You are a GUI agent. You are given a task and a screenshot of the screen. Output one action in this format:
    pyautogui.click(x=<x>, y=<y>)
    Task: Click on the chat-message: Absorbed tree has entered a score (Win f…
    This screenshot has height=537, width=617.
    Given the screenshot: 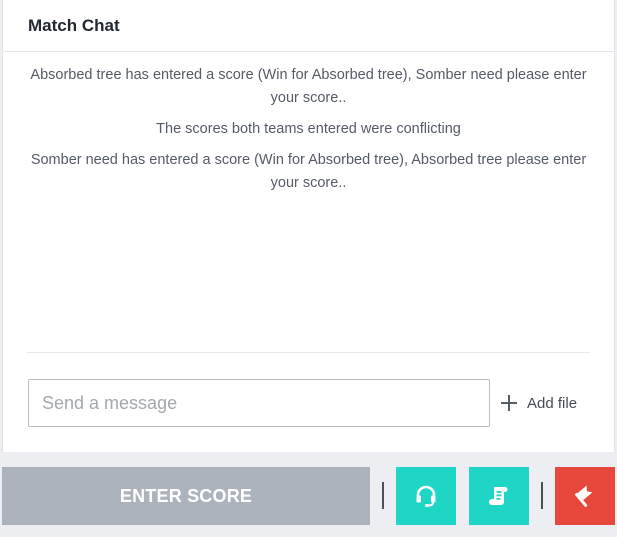 What is the action you would take?
    pyautogui.click(x=308, y=86)
    